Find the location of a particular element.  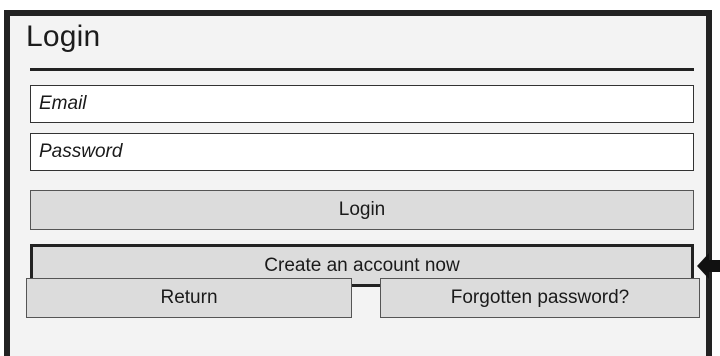

password-placeholder: Password is located at coordinates (81, 151).